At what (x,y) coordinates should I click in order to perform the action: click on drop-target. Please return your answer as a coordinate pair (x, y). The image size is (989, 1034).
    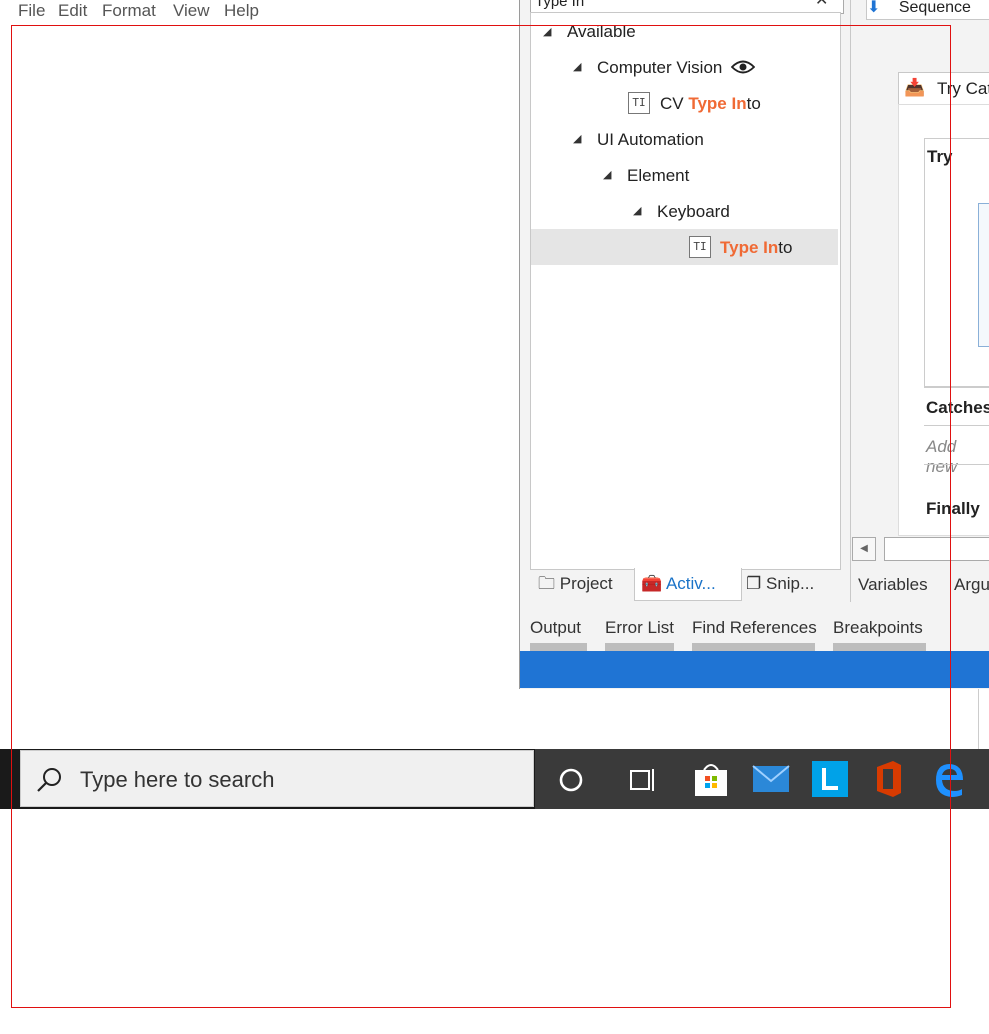
    Looking at the image, I should click on (983, 275).